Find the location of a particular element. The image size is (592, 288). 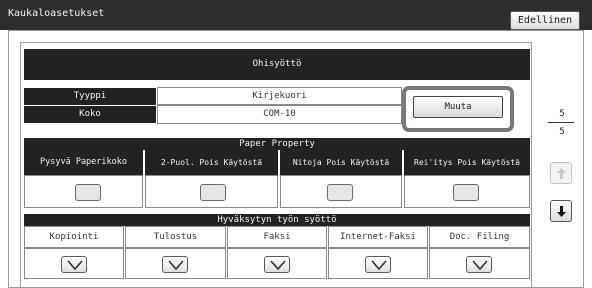

change-button: Muuta is located at coordinates (458, 107).